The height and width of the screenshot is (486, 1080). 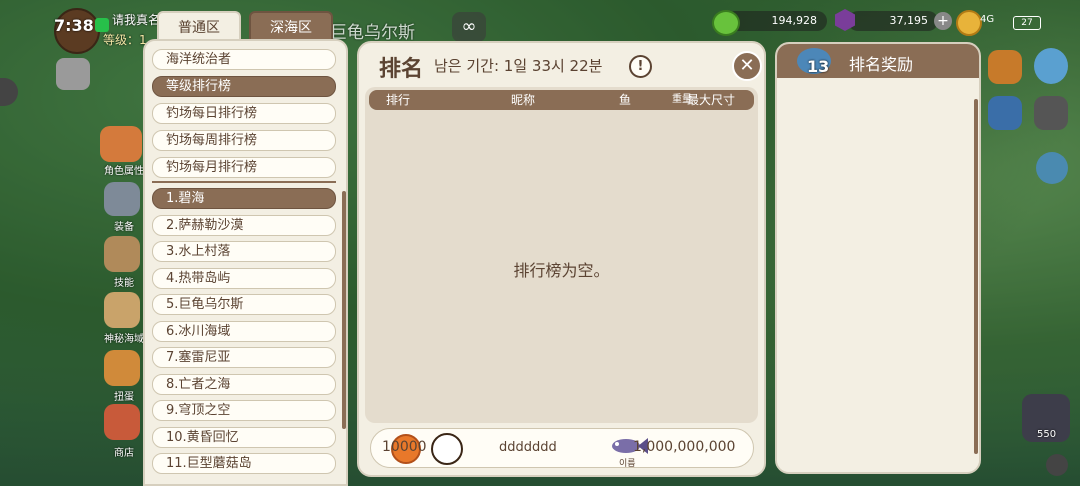 I want to click on region-name: 巨龟乌尔斯, so click(x=372, y=33).